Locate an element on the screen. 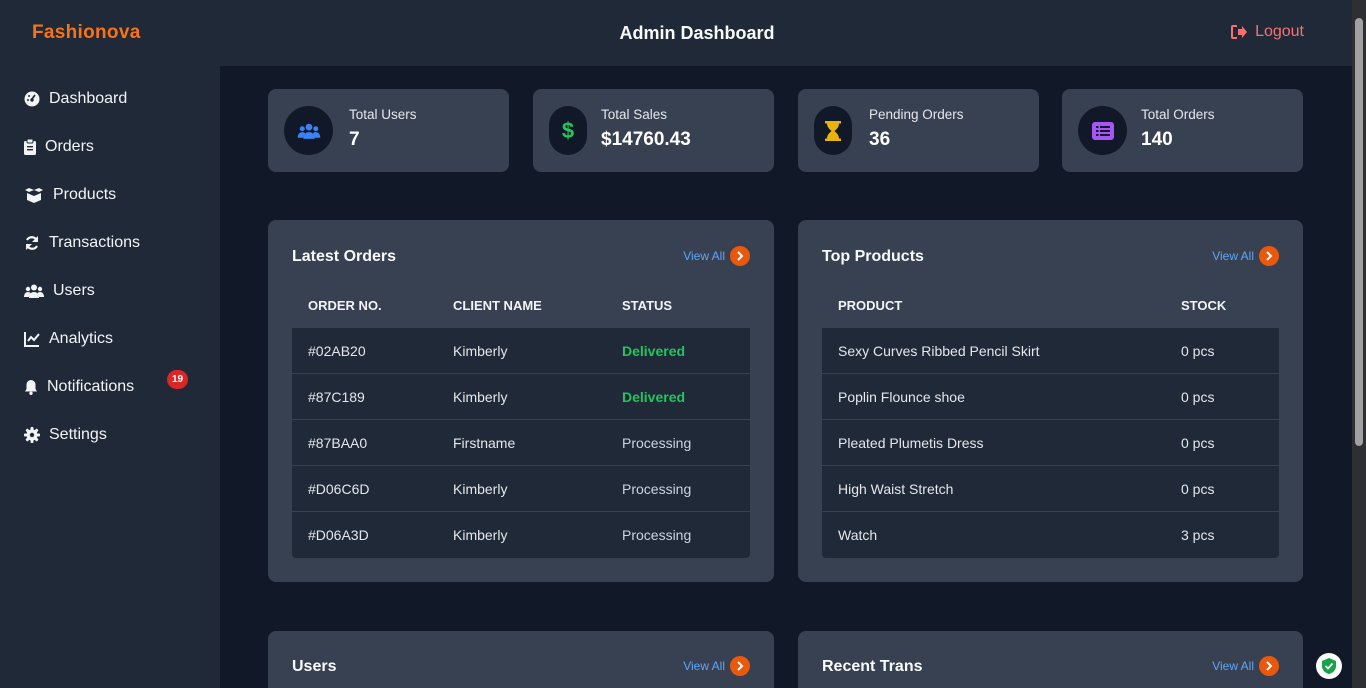 This screenshot has width=1366, height=688. sidebar-item-dashboard: Dashboard is located at coordinates (75, 99).